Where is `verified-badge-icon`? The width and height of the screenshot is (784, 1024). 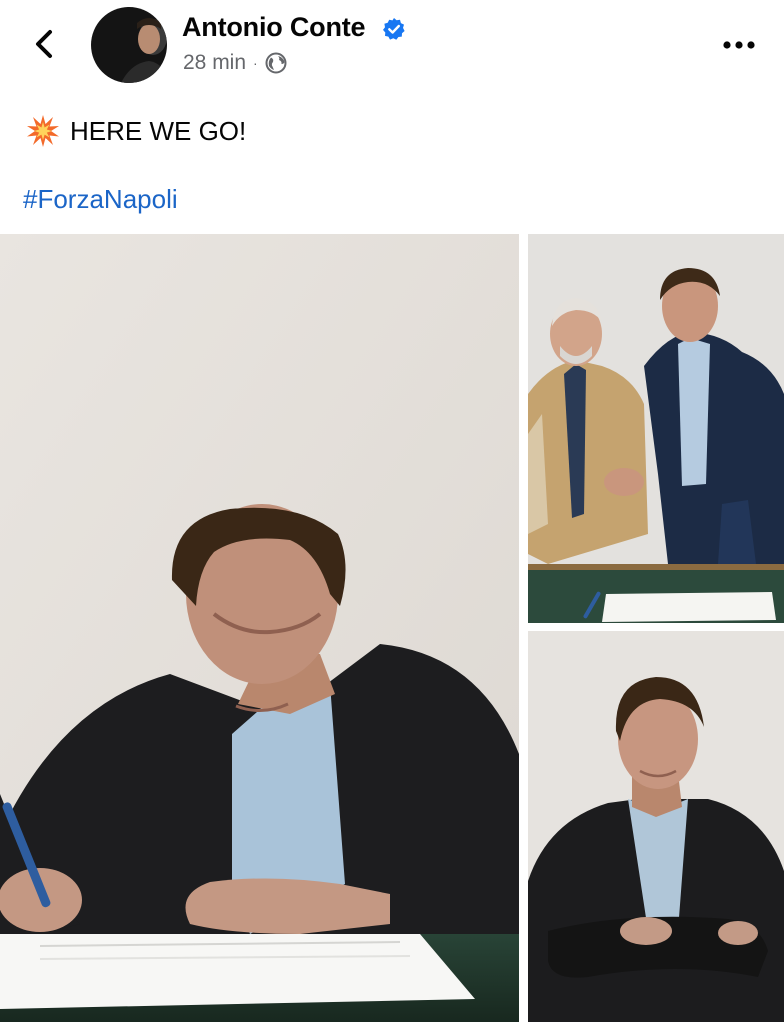
verified-badge-icon is located at coordinates (394, 29).